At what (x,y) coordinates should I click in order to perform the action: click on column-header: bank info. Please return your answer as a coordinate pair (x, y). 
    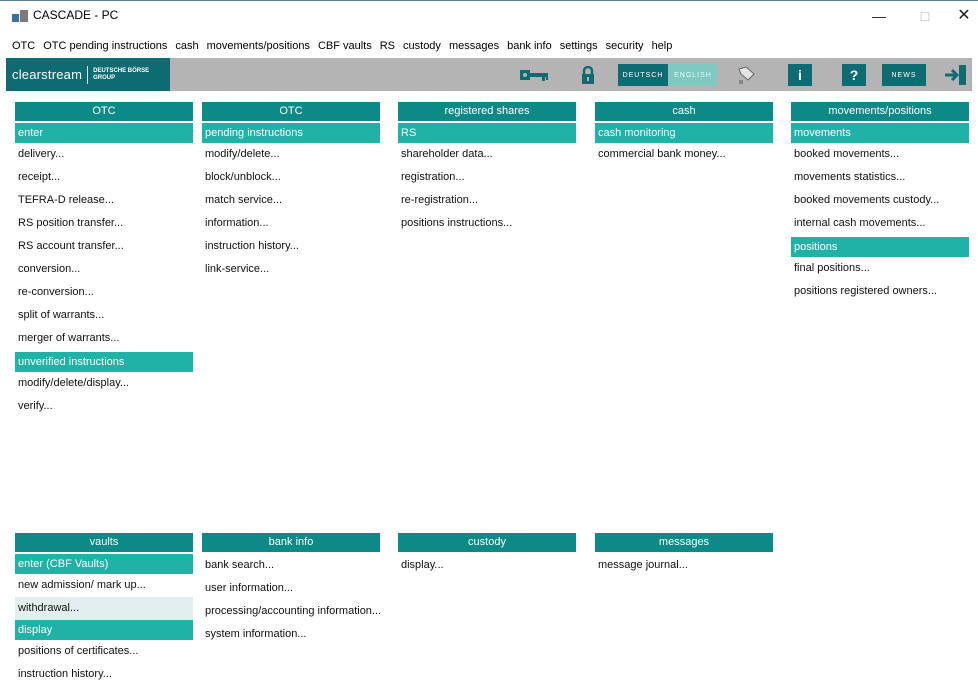
    Looking at the image, I should click on (291, 542).